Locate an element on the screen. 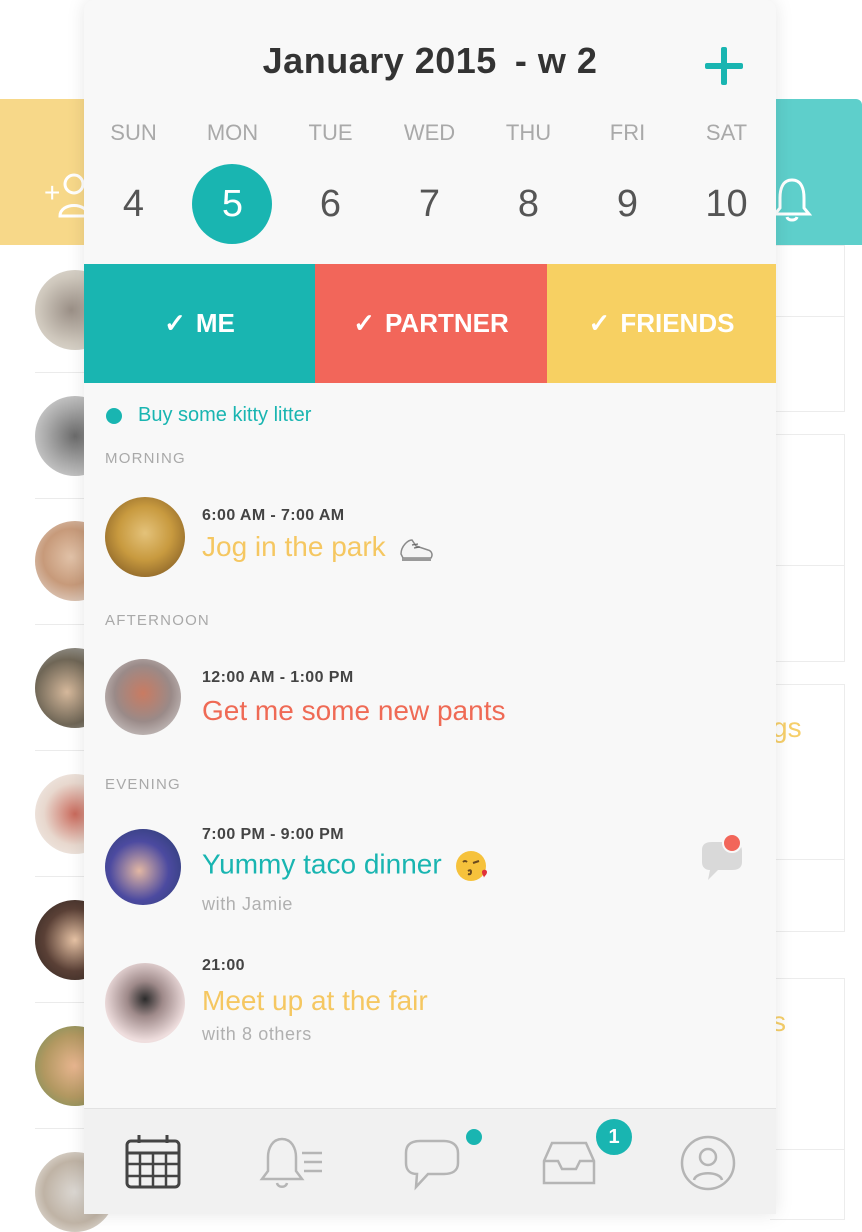 The image size is (862, 1232). tab-chat is located at coordinates (441, 1162).